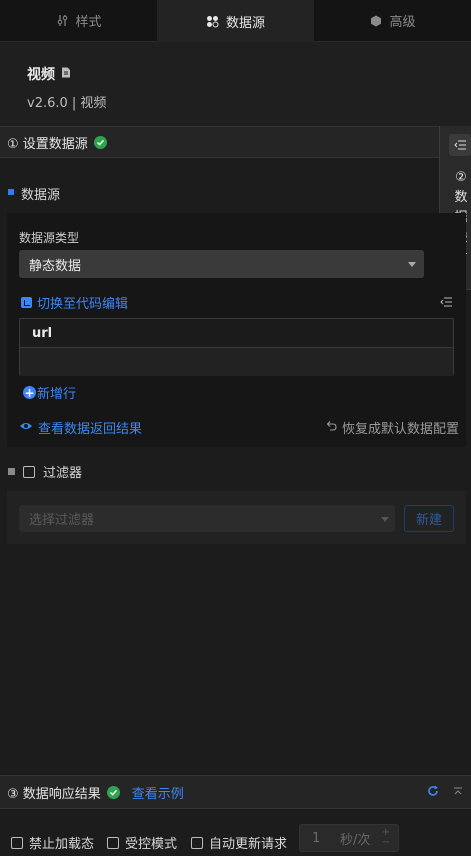 Image resolution: width=471 pixels, height=856 pixels. I want to click on tab-datasource-label: 数据源, so click(245, 23).